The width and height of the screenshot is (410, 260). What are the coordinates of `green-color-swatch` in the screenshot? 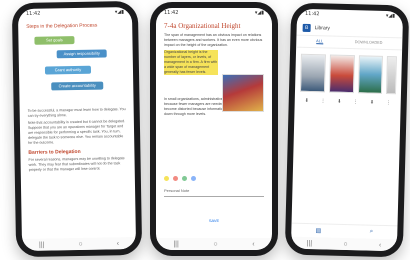 It's located at (184, 178).